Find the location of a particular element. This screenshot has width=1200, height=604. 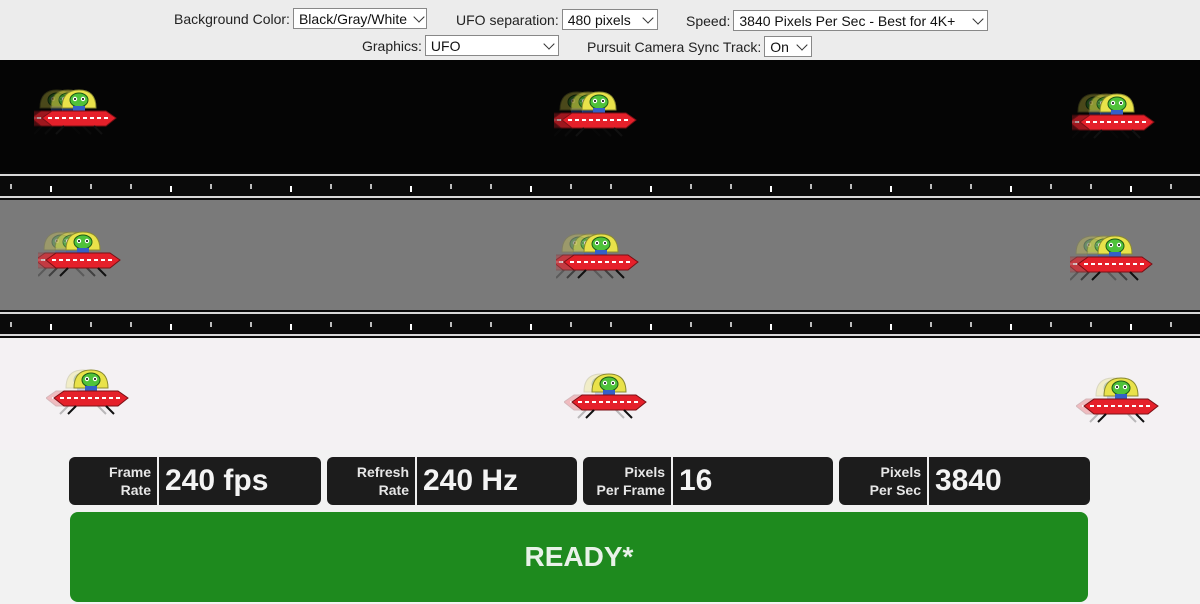

refresh-rate-value: 240 Hz is located at coordinates (471, 480).